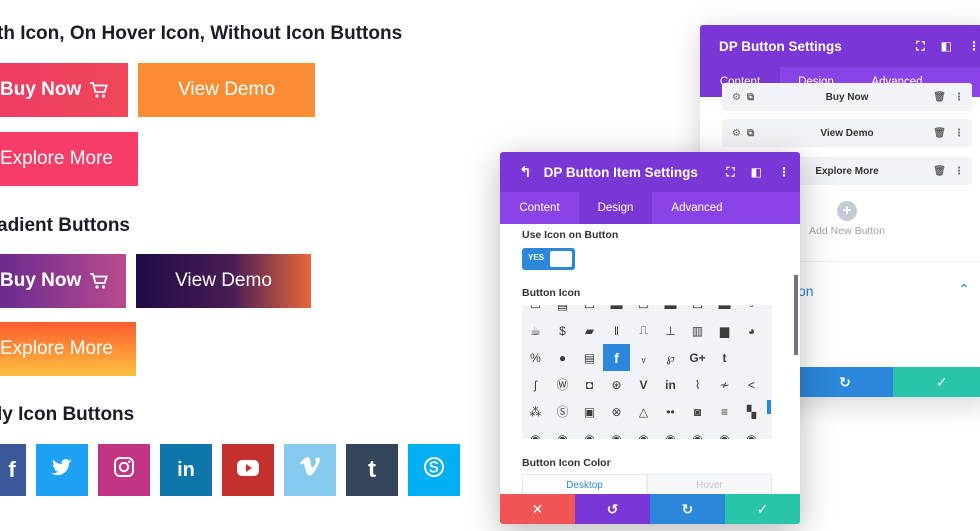 The image size is (980, 531). What do you see at coordinates (643, 384) in the screenshot?
I see `vimeo-icon: V` at bounding box center [643, 384].